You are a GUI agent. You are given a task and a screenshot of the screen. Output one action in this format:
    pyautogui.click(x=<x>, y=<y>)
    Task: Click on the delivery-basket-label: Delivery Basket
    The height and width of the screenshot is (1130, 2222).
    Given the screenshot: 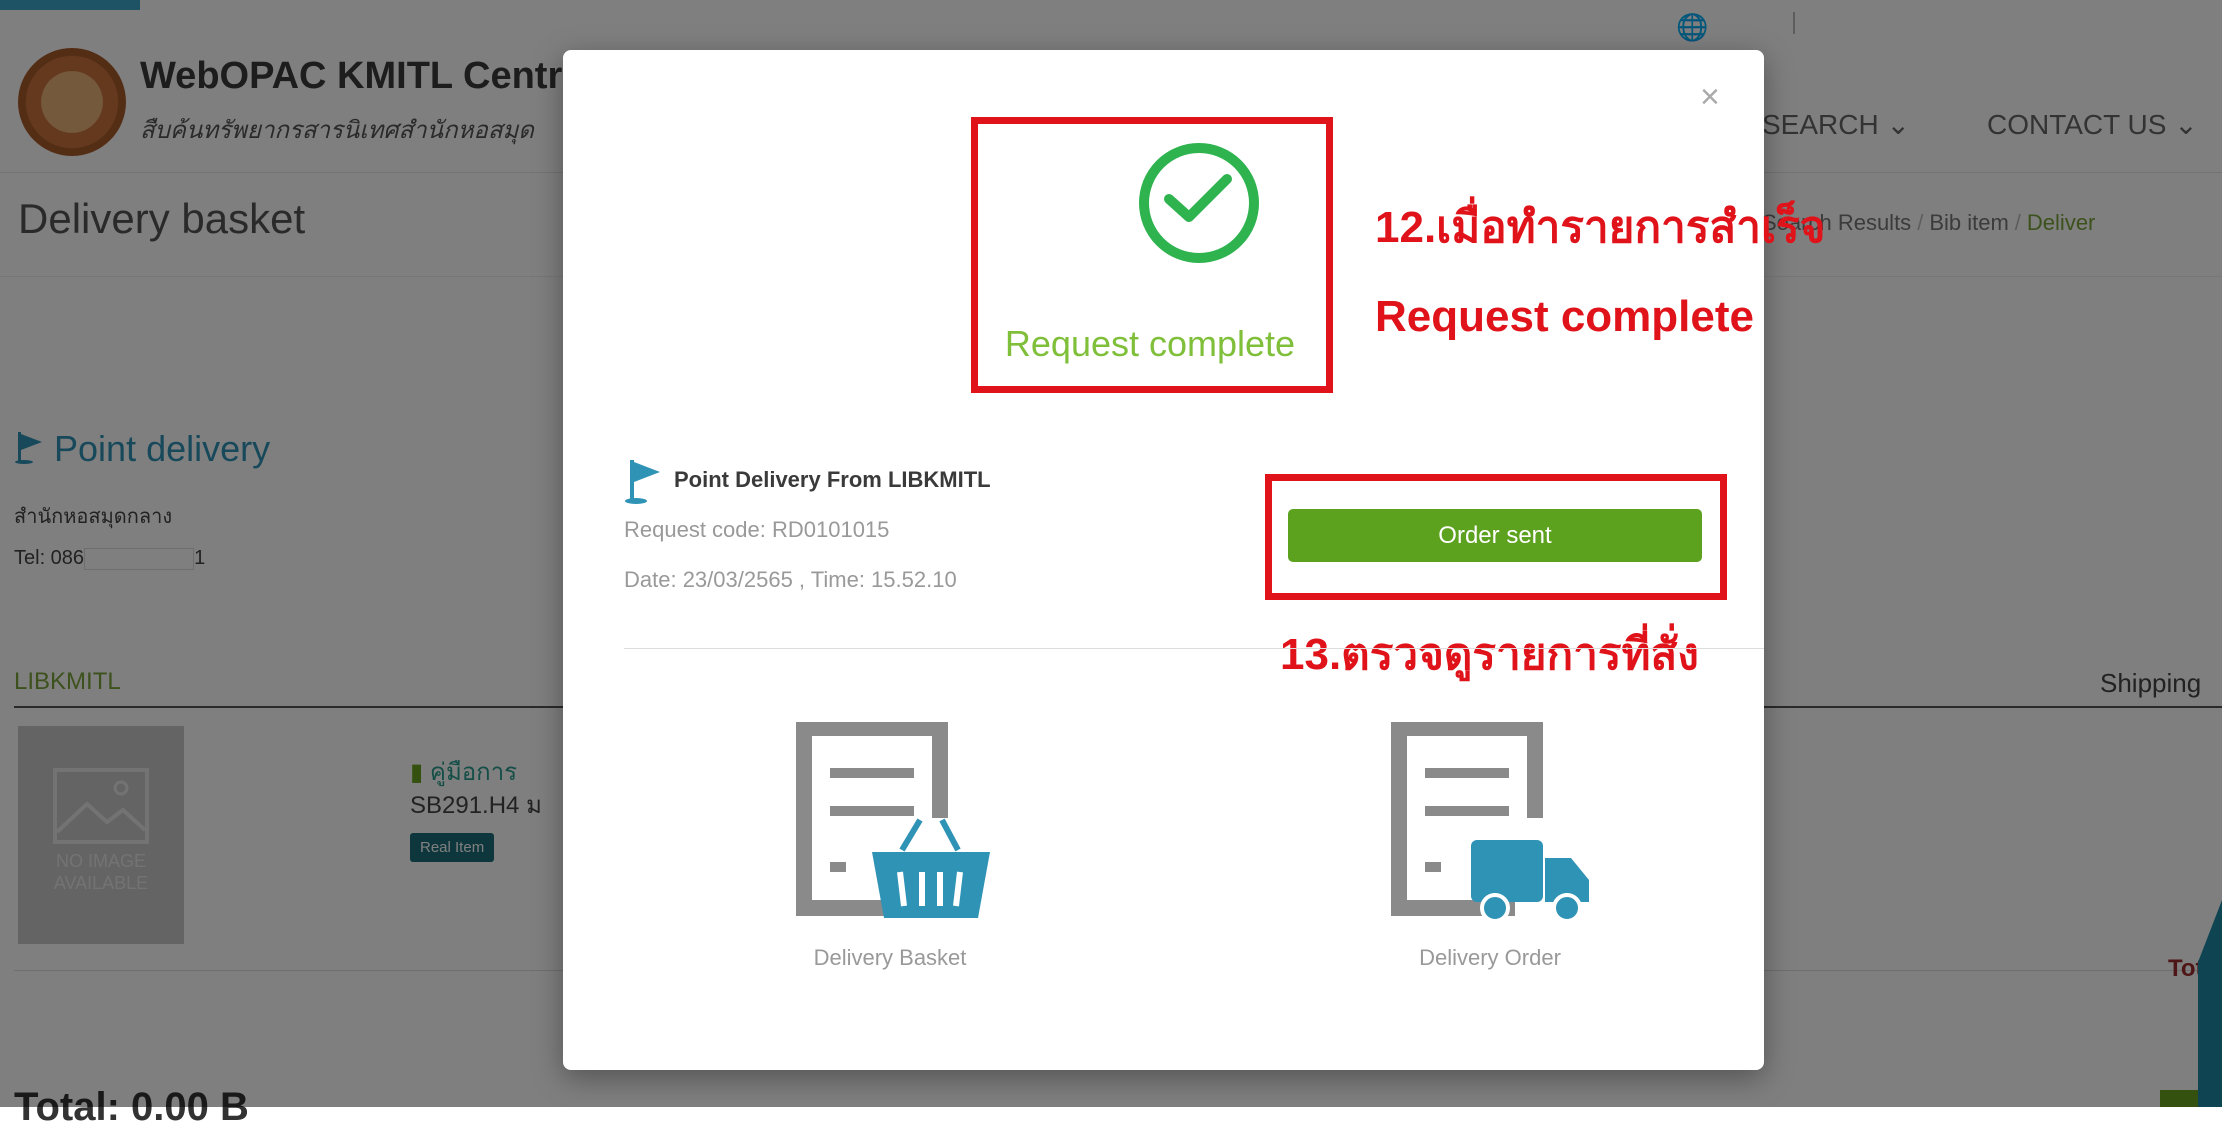 What is the action you would take?
    pyautogui.click(x=890, y=958)
    